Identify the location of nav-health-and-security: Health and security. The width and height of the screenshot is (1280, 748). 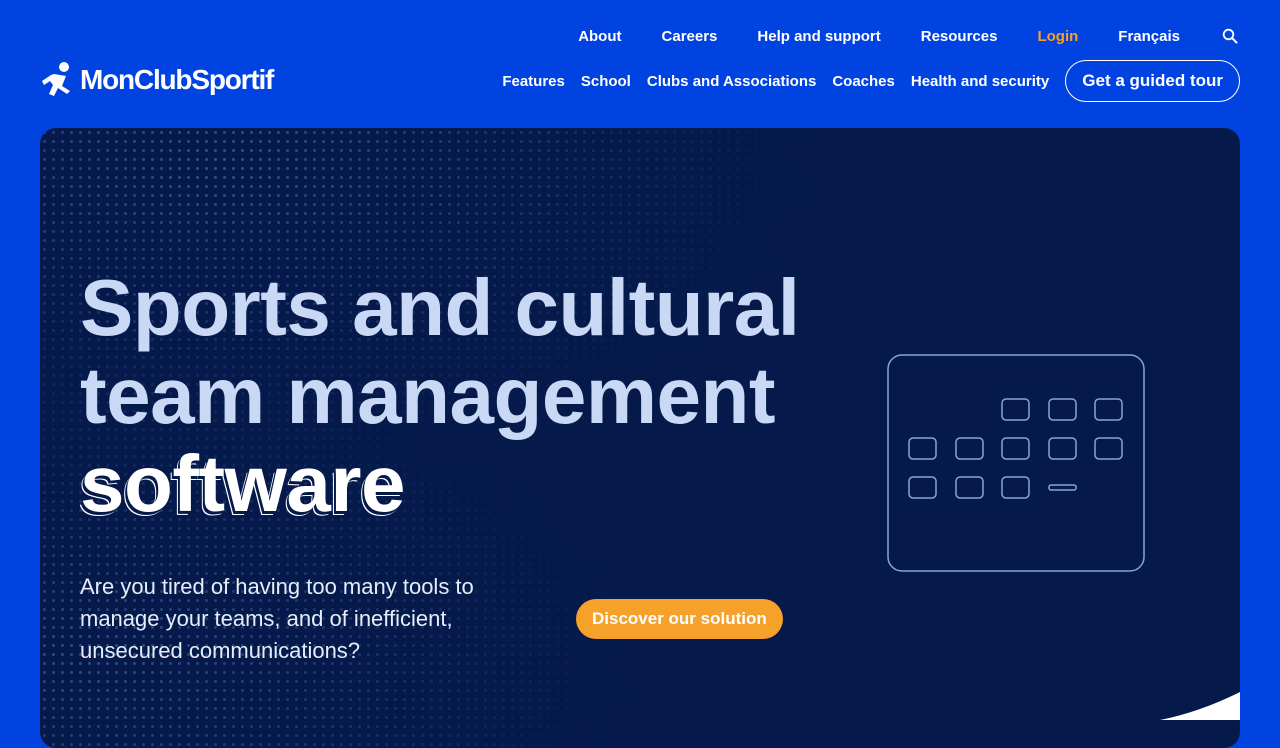
(980, 81).